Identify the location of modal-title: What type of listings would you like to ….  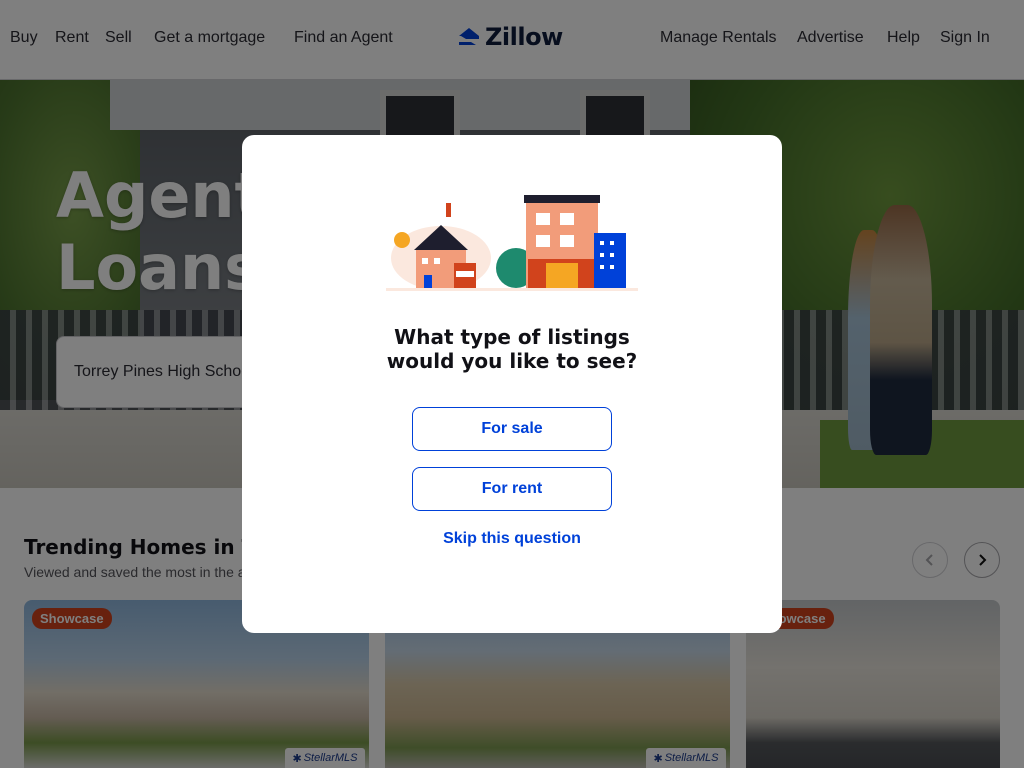
(512, 349).